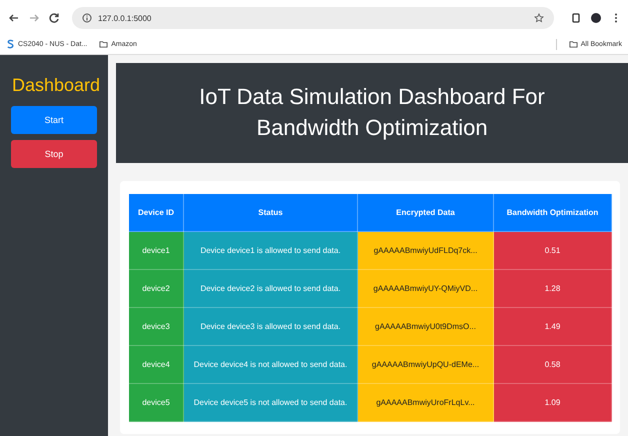 The height and width of the screenshot is (436, 628). Describe the element at coordinates (271, 289) in the screenshot. I see `table-cell: Device device2 is allowed to send data.` at that location.